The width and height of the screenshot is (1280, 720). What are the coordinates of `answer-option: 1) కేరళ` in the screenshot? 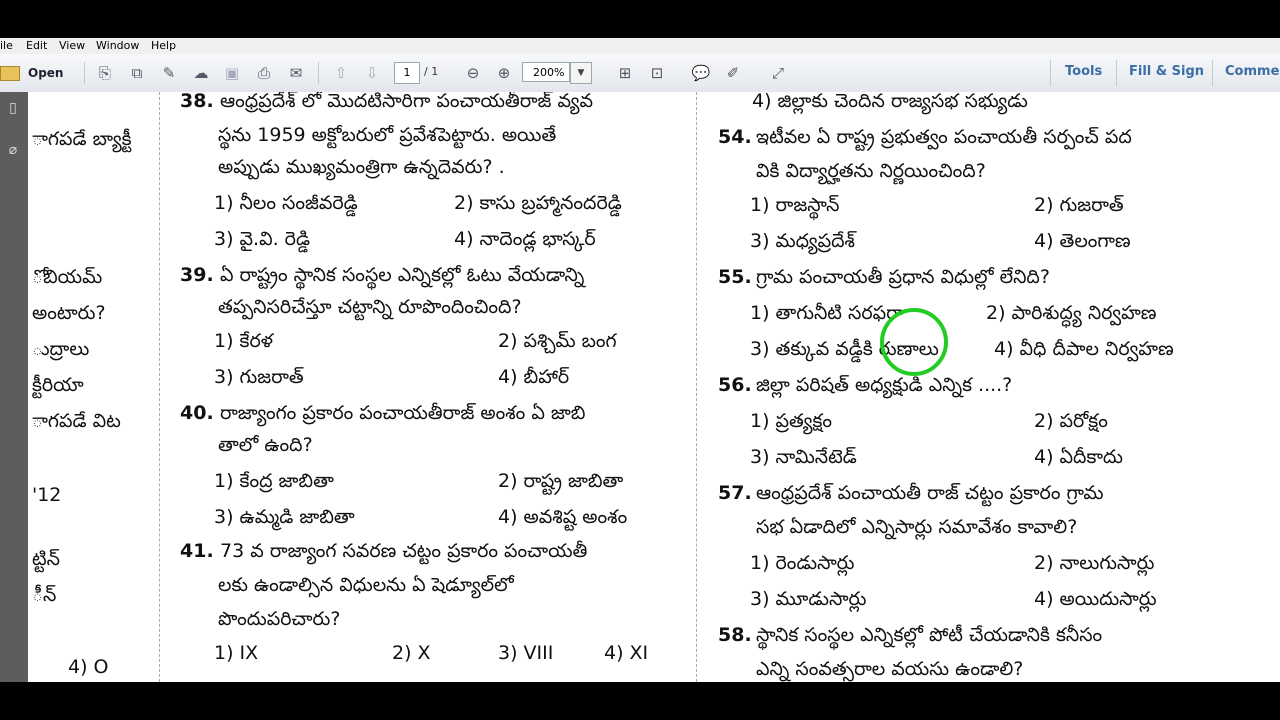 It's located at (243, 341).